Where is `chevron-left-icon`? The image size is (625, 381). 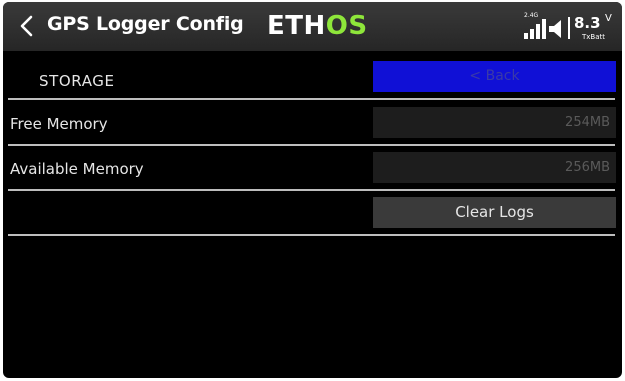 chevron-left-icon is located at coordinates (28, 26).